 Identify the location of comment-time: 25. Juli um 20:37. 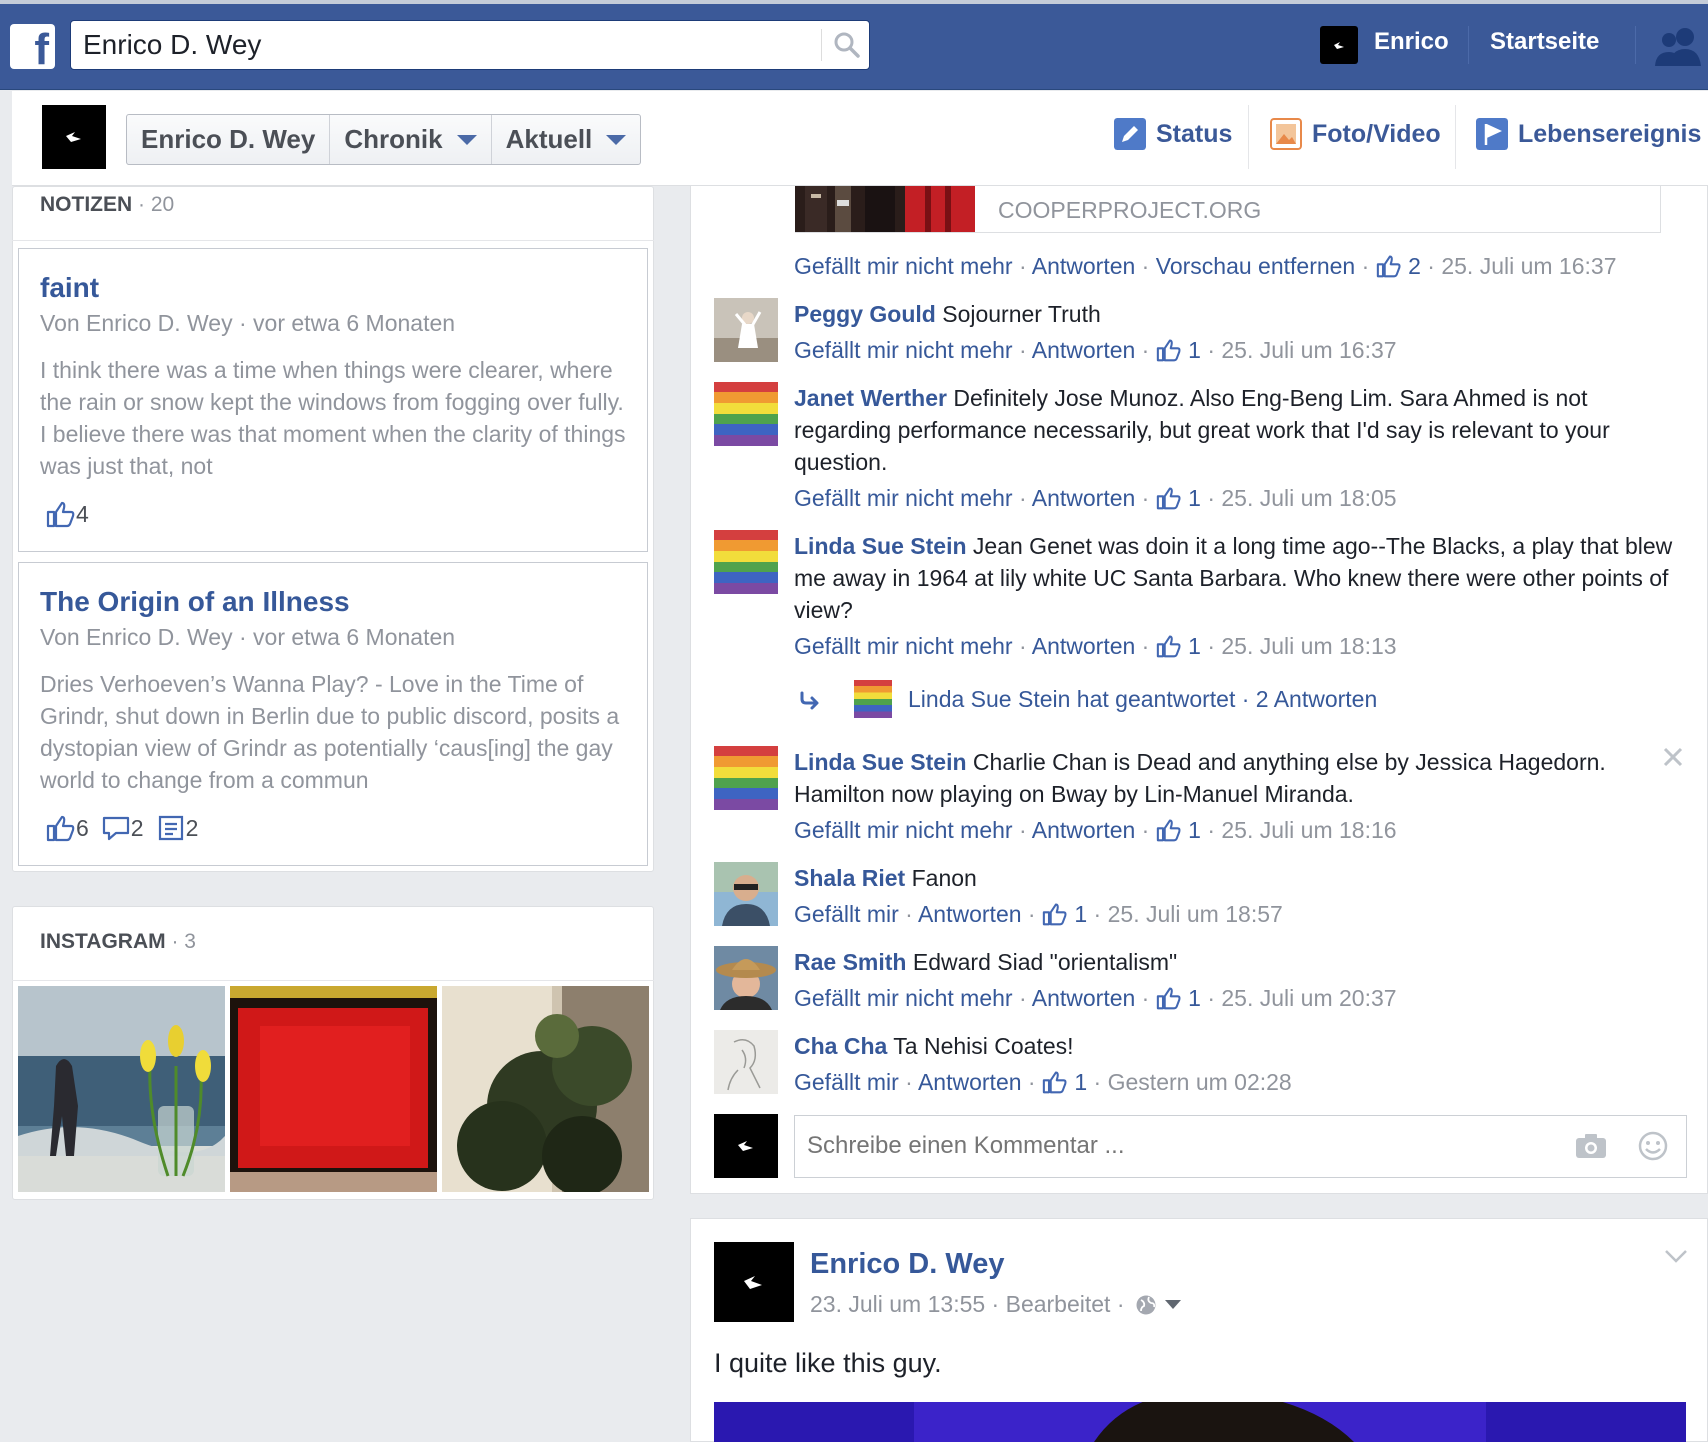
(1308, 998).